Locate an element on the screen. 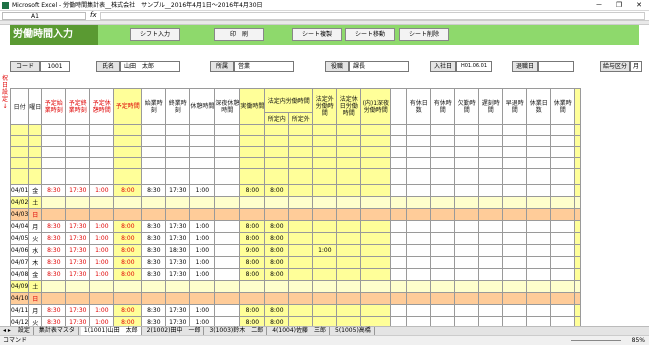  fx-icon: fx is located at coordinates (93, 15).